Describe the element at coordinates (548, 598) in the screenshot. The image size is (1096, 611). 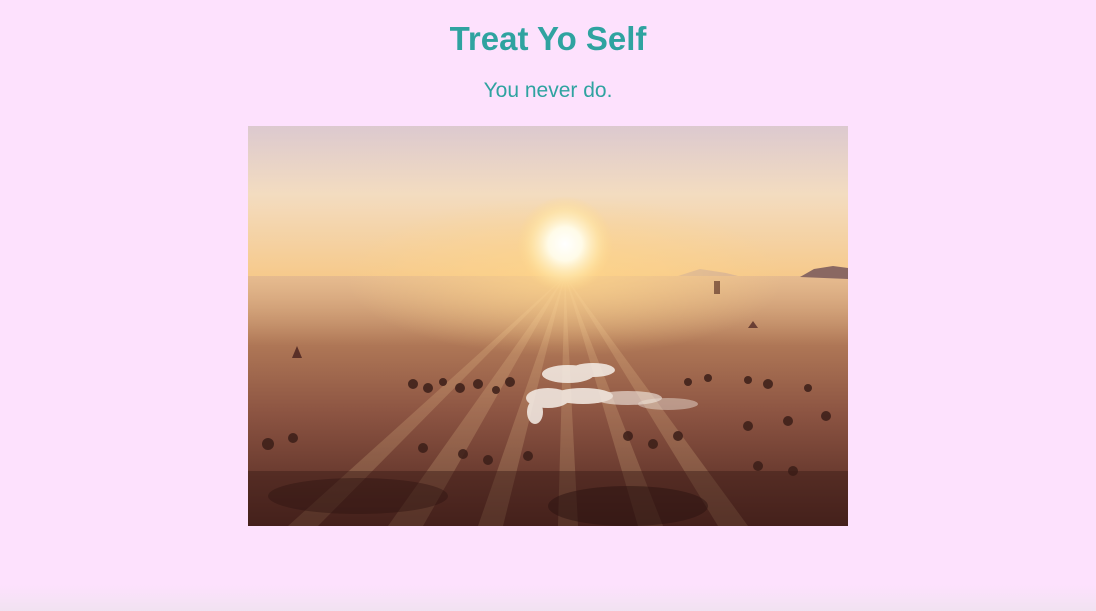
I see `bottom-shadow` at that location.